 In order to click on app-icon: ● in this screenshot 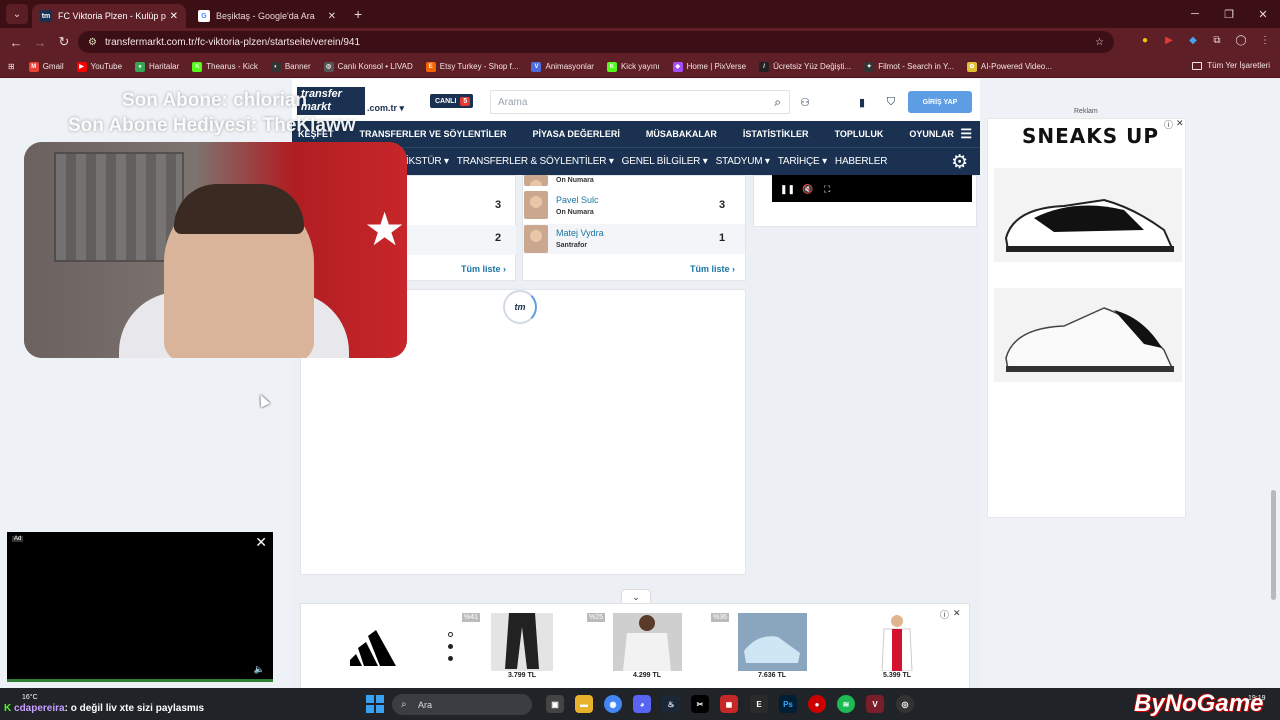, I will do `click(817, 704)`.